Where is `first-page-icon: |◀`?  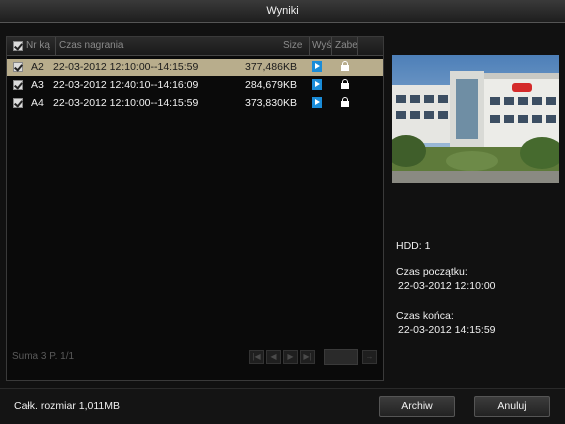 first-page-icon: |◀ is located at coordinates (256, 357).